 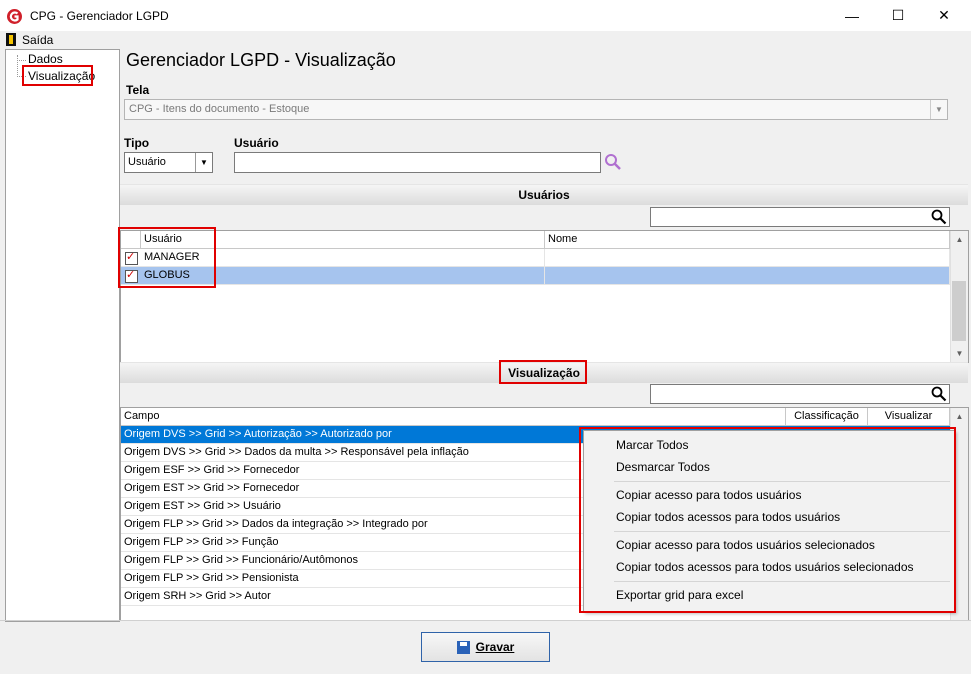 I want to click on usuario-input, so click(x=417, y=162).